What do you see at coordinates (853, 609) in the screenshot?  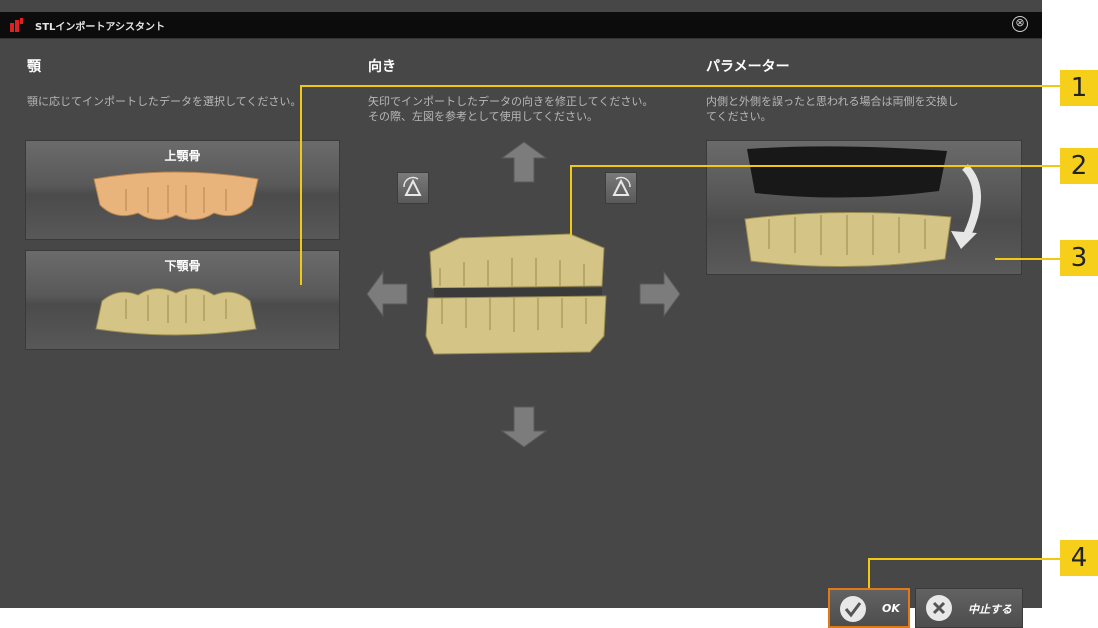 I see `checkmark-icon` at bounding box center [853, 609].